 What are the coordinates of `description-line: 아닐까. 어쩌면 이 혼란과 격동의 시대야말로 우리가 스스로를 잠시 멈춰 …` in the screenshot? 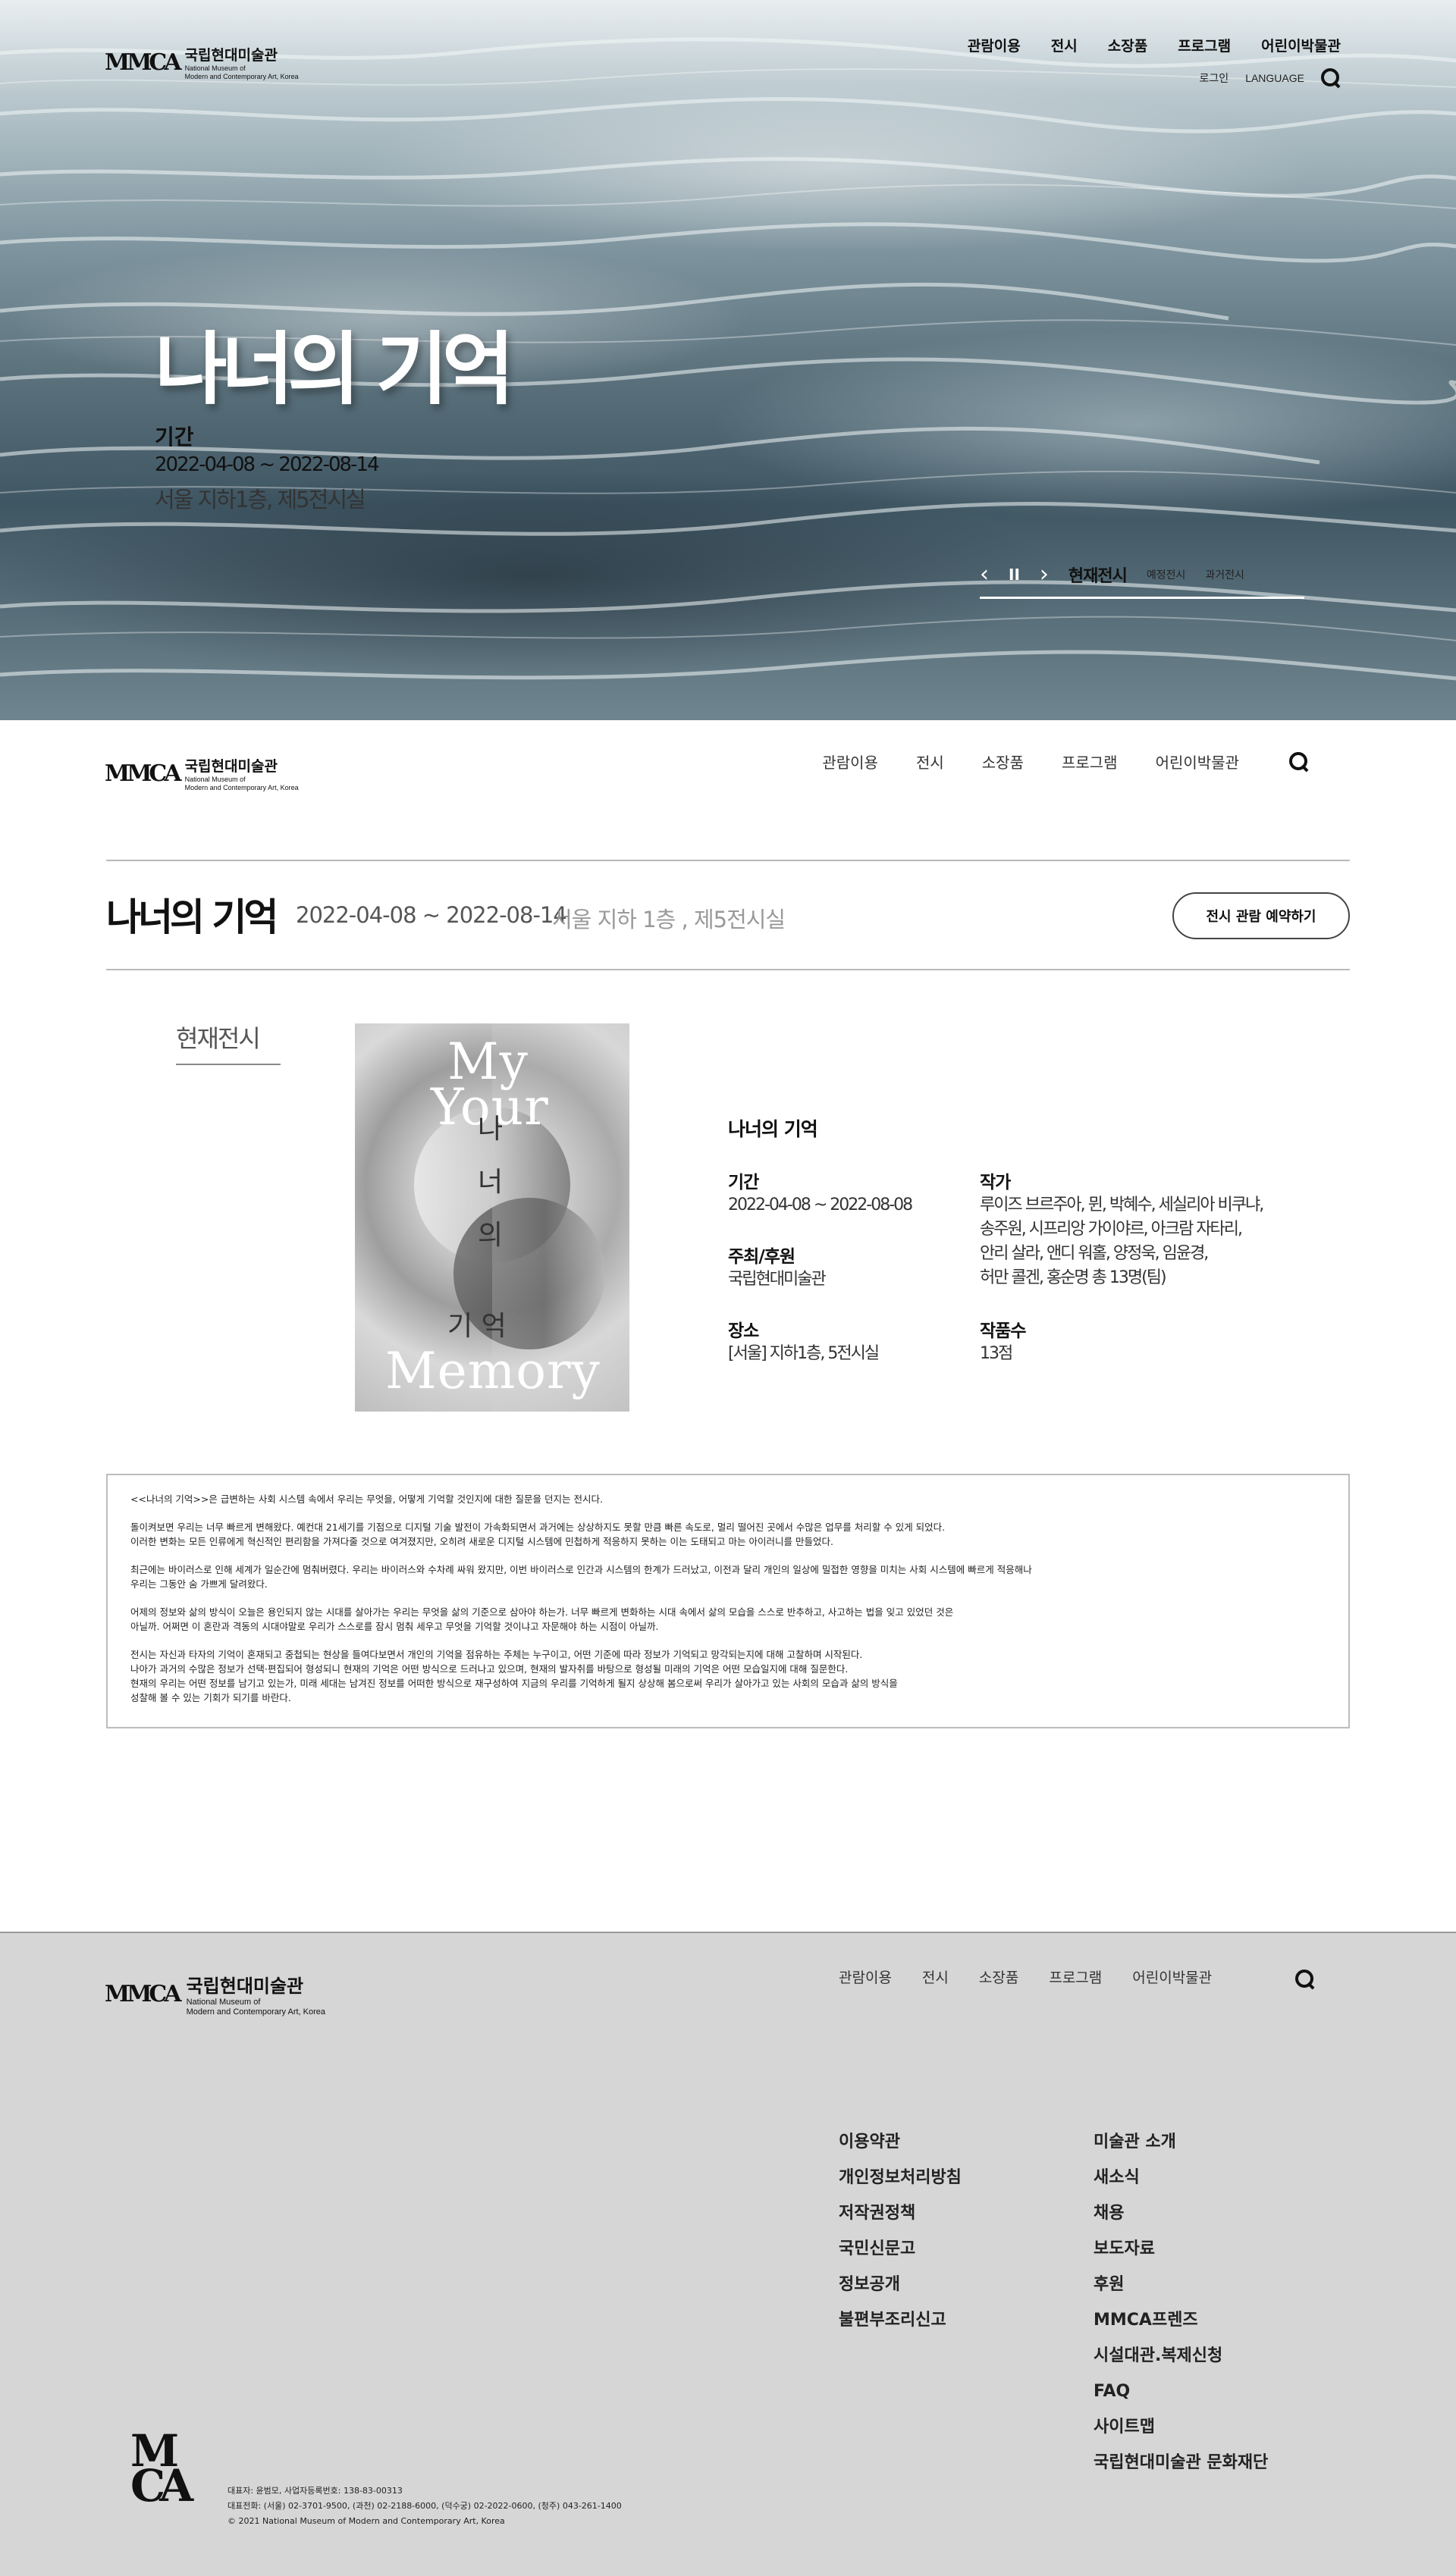 It's located at (394, 1626).